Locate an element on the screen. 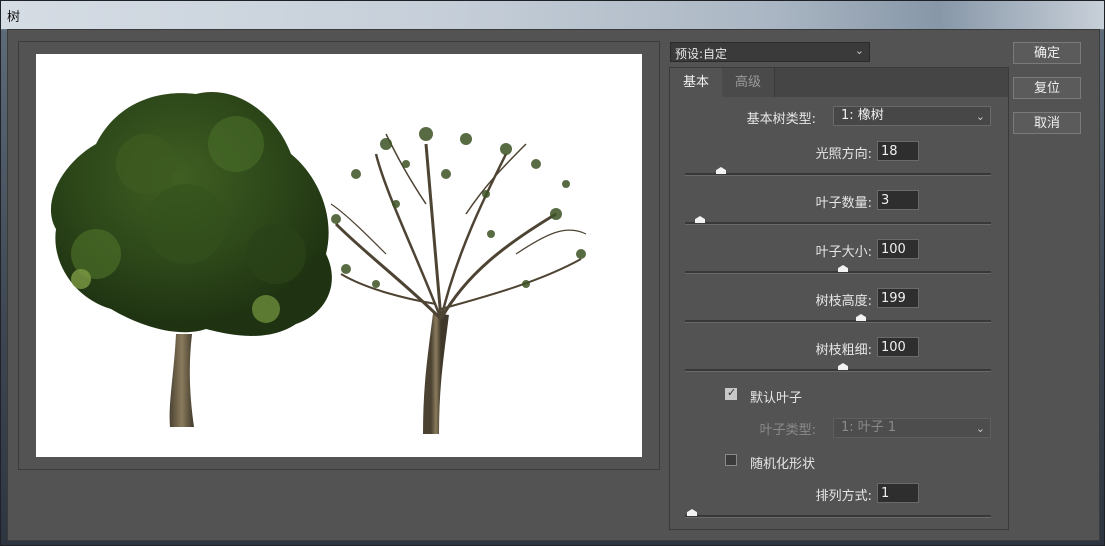 This screenshot has width=1105, height=546. leaf-count-input: 3 is located at coordinates (898, 200).